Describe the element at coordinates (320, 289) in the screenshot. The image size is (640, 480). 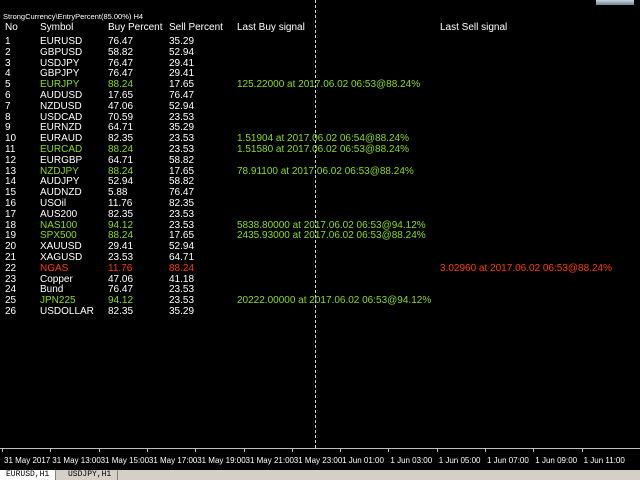
I see `table-row: 24 Bund 76.47 23.53` at that location.